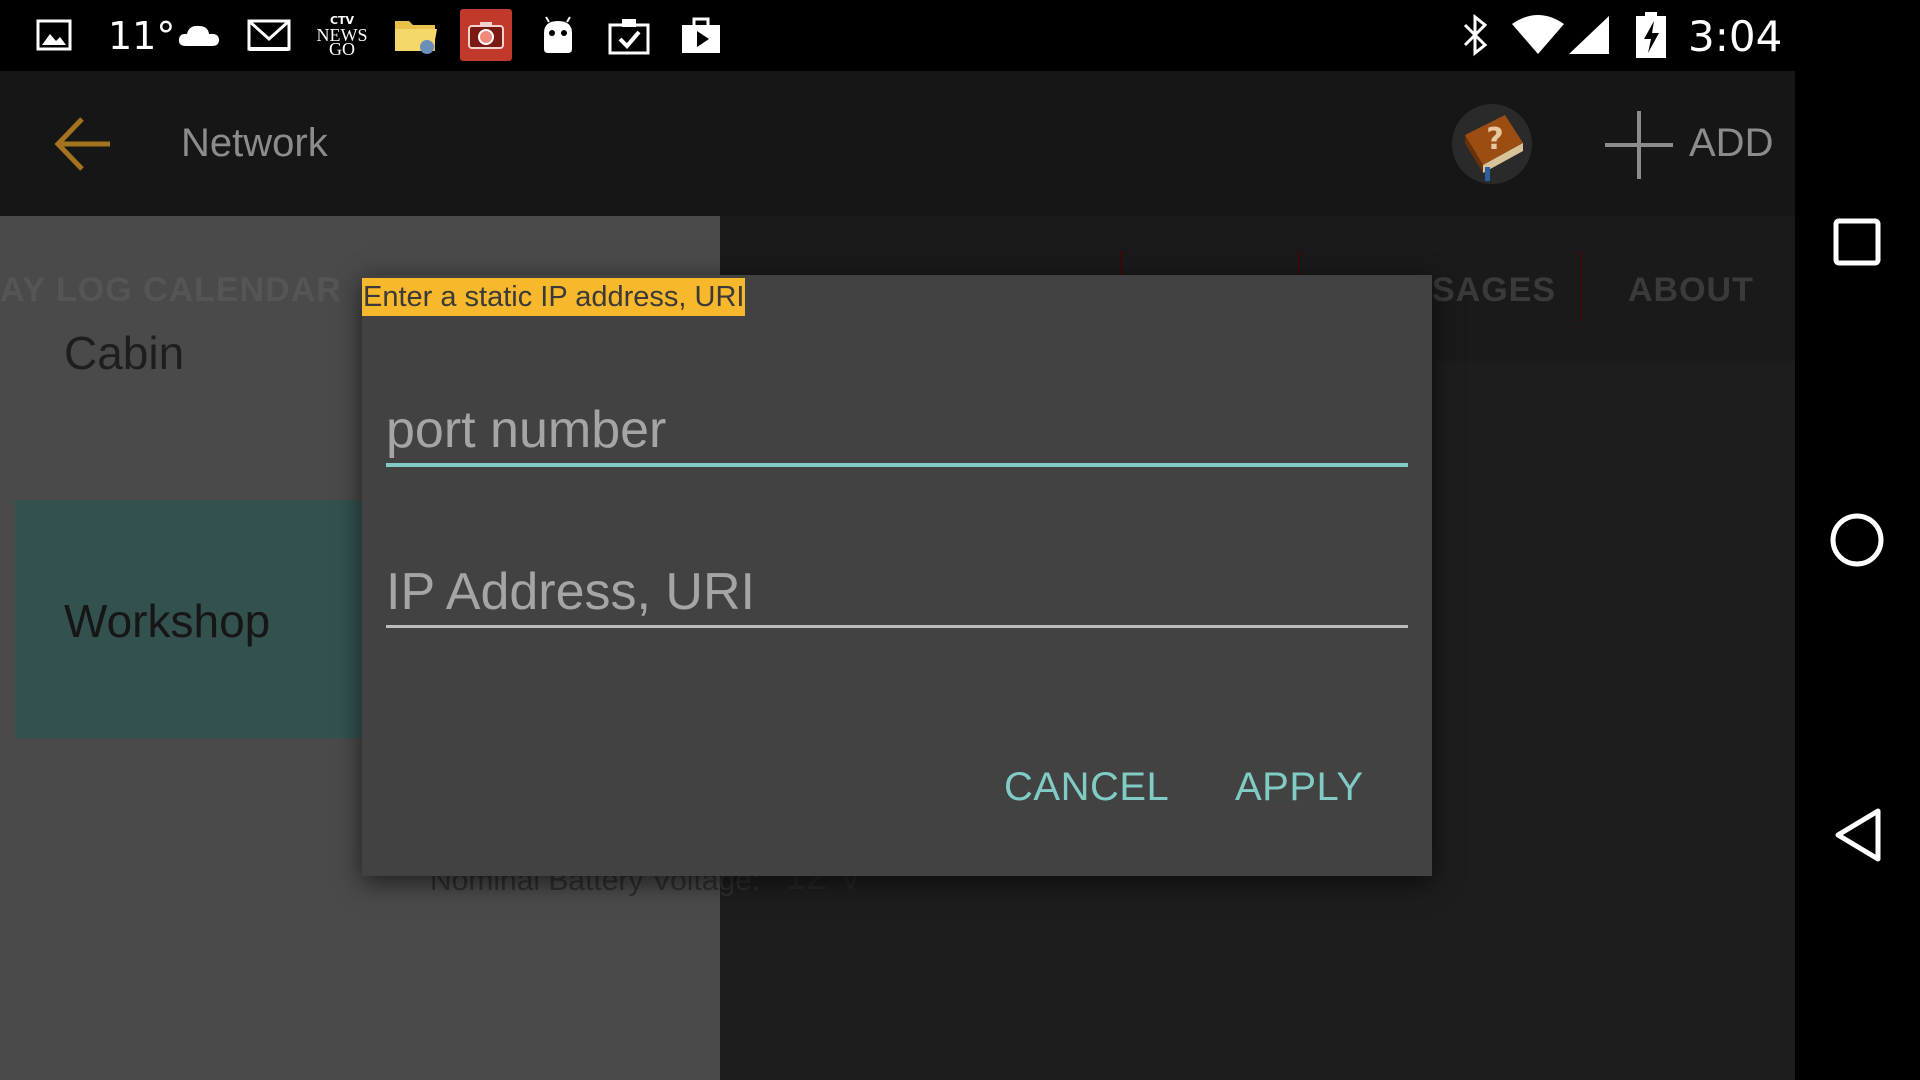 The image size is (1920, 1080). Describe the element at coordinates (960, 35) in the screenshot. I see `status-bar: 11° CTV NEWS GO 3:04` at that location.